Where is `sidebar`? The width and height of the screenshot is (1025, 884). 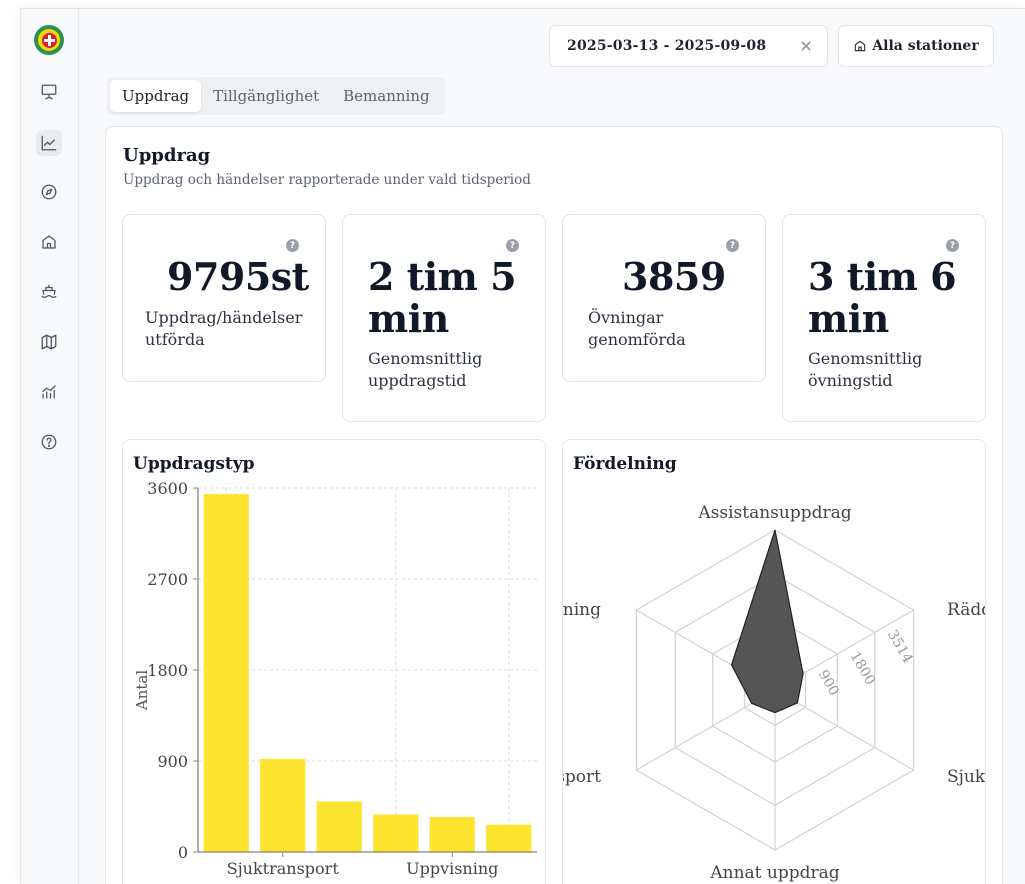
sidebar is located at coordinates (50, 446).